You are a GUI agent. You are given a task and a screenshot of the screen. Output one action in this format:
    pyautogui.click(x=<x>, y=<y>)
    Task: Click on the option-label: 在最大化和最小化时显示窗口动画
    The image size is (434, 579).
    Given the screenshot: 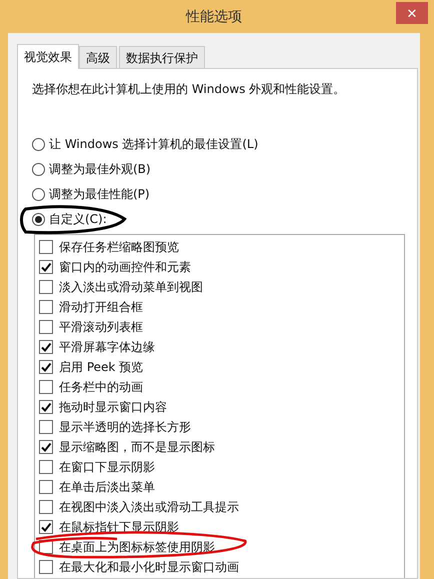 What is the action you would take?
    pyautogui.click(x=149, y=567)
    